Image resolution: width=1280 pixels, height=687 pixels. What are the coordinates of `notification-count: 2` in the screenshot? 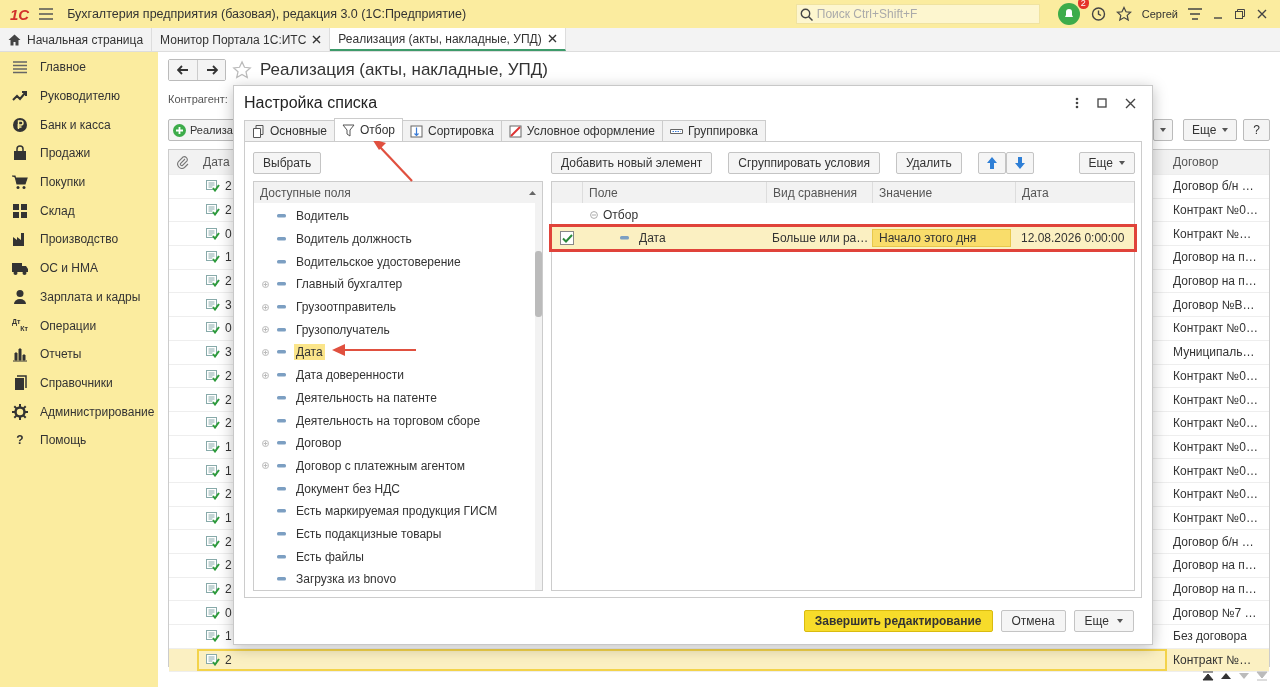 It's located at (1083, 4).